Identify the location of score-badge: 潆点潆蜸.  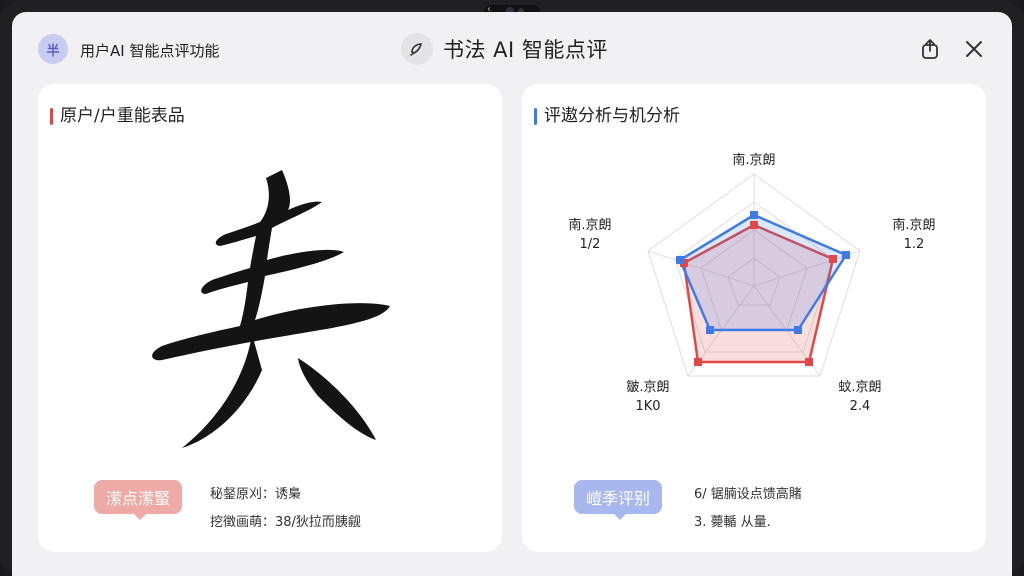
(138, 500).